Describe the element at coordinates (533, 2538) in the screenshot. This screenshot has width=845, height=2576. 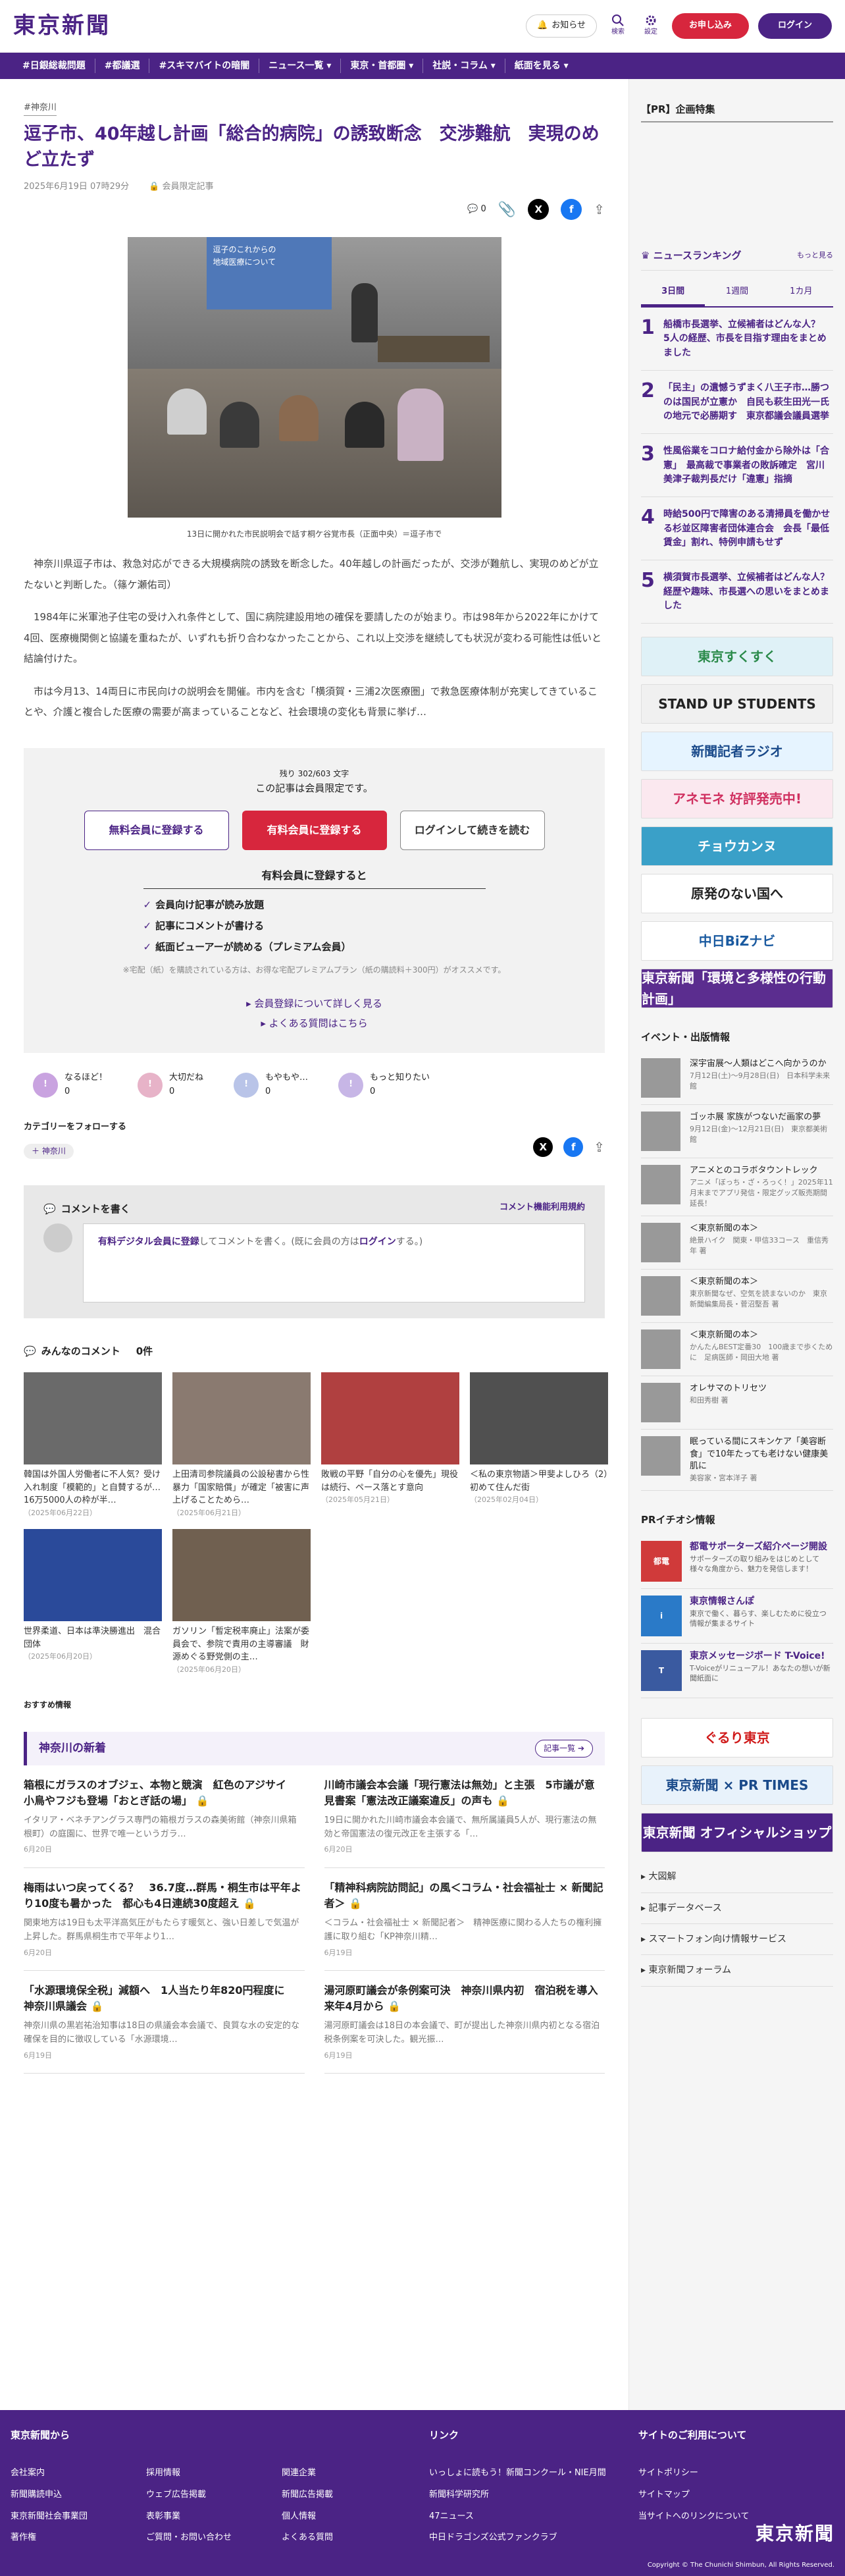
I see `footer-link: 中日ドラゴンズ公式ファンクラブ` at that location.